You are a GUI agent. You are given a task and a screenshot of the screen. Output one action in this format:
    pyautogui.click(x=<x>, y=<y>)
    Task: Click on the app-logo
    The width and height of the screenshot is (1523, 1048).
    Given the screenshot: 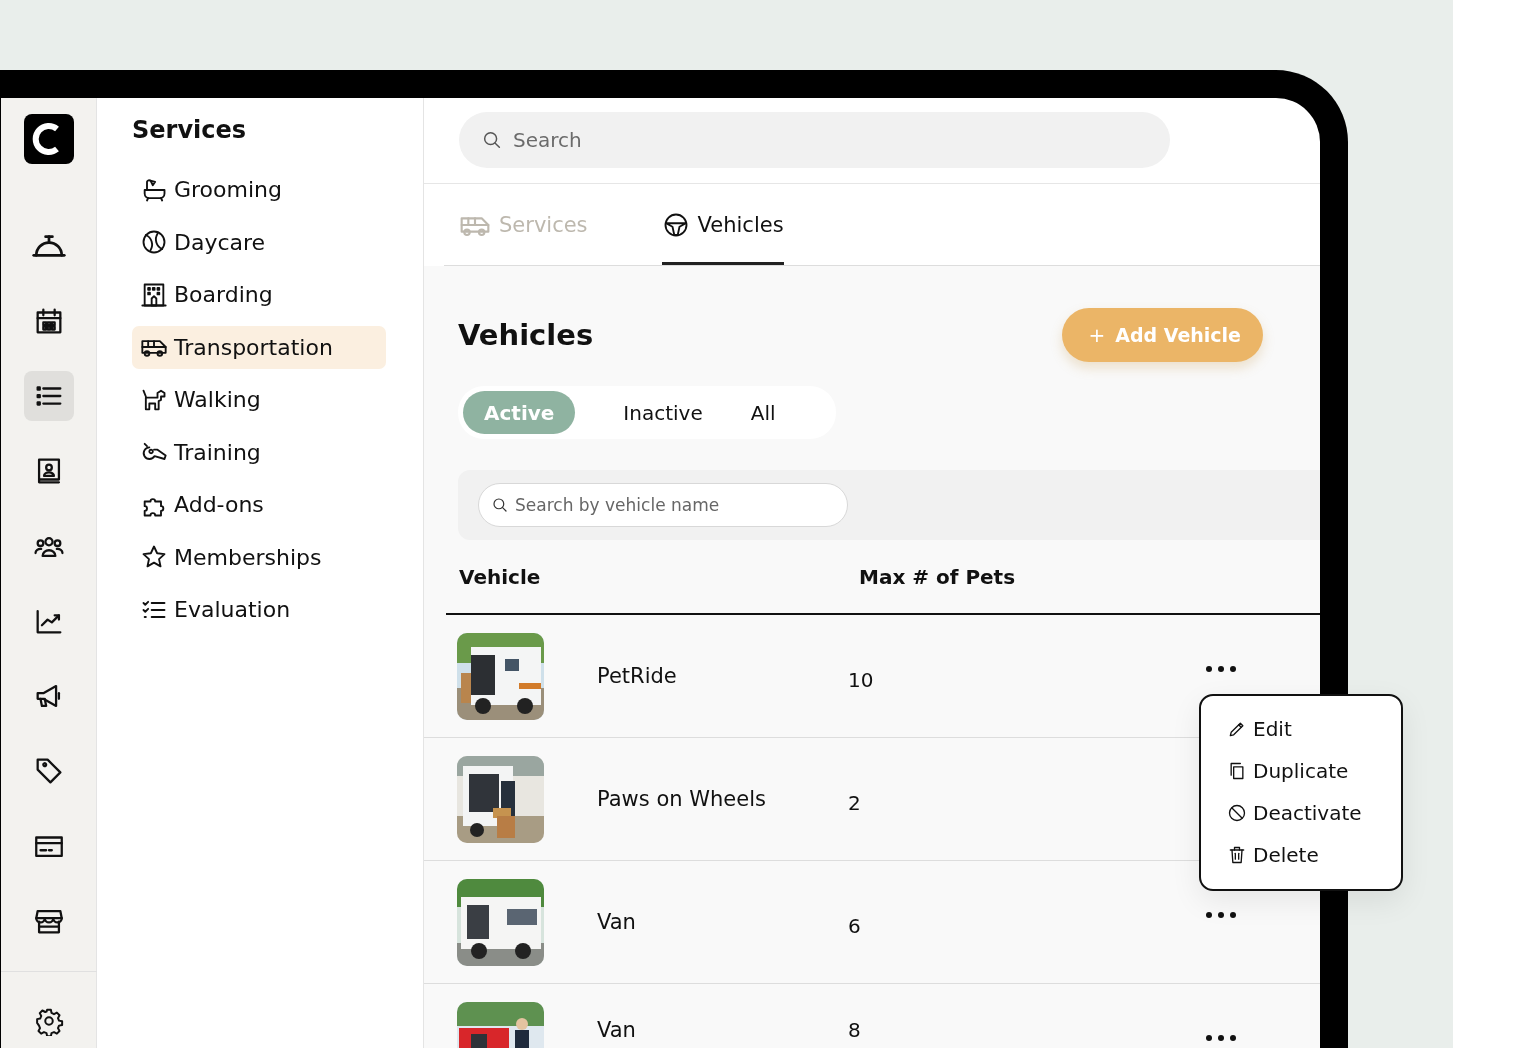 What is the action you would take?
    pyautogui.click(x=48, y=139)
    